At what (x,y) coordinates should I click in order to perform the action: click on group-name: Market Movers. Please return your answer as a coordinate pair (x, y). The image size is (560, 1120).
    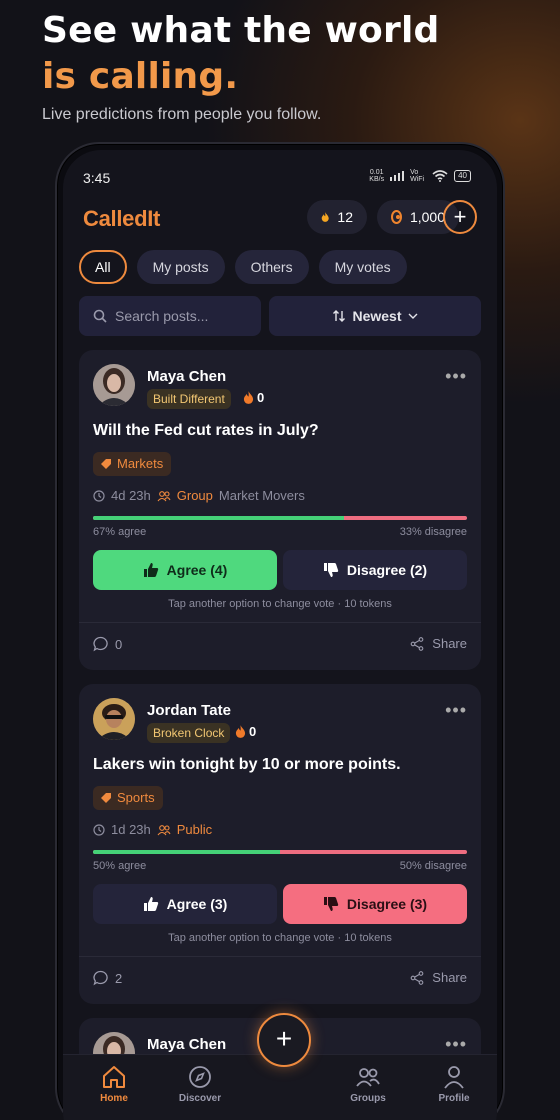
    Looking at the image, I should click on (262, 495).